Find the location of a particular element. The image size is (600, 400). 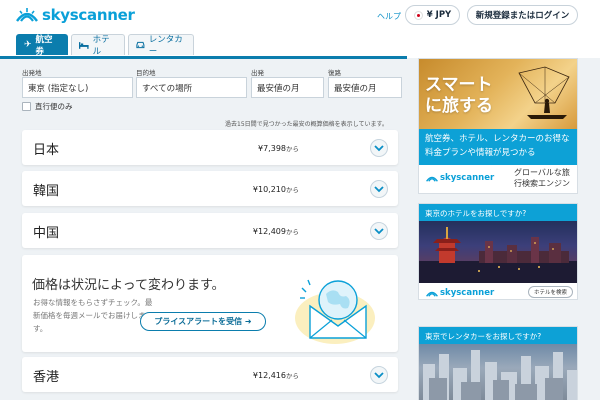

hotel-ad-heading: 東京のホテルをお探しですか? is located at coordinates (498, 212).